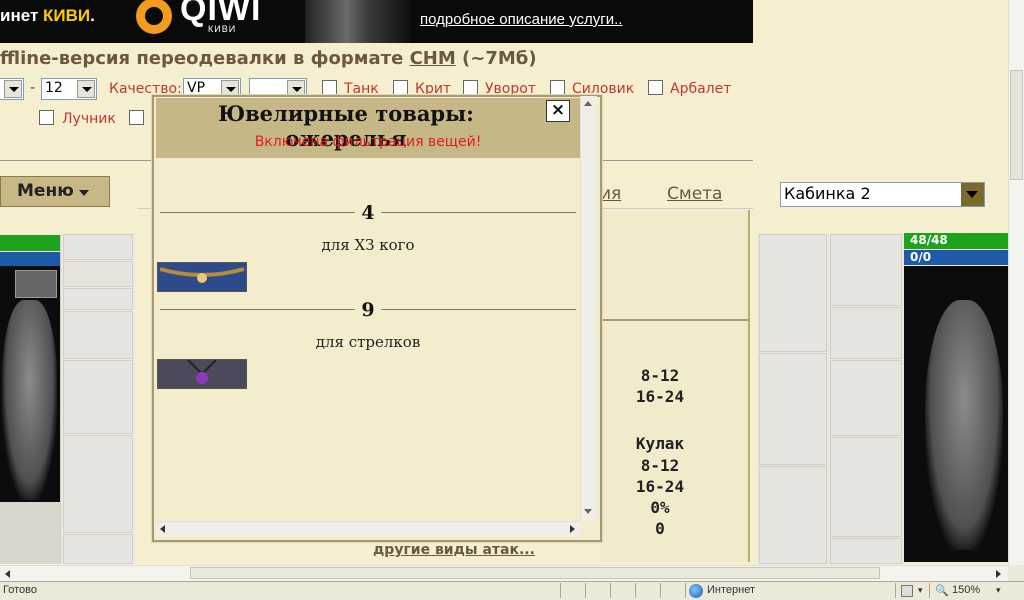 The width and height of the screenshot is (1024, 600). Describe the element at coordinates (30, 243) in the screenshot. I see `hp-bar-left` at that location.